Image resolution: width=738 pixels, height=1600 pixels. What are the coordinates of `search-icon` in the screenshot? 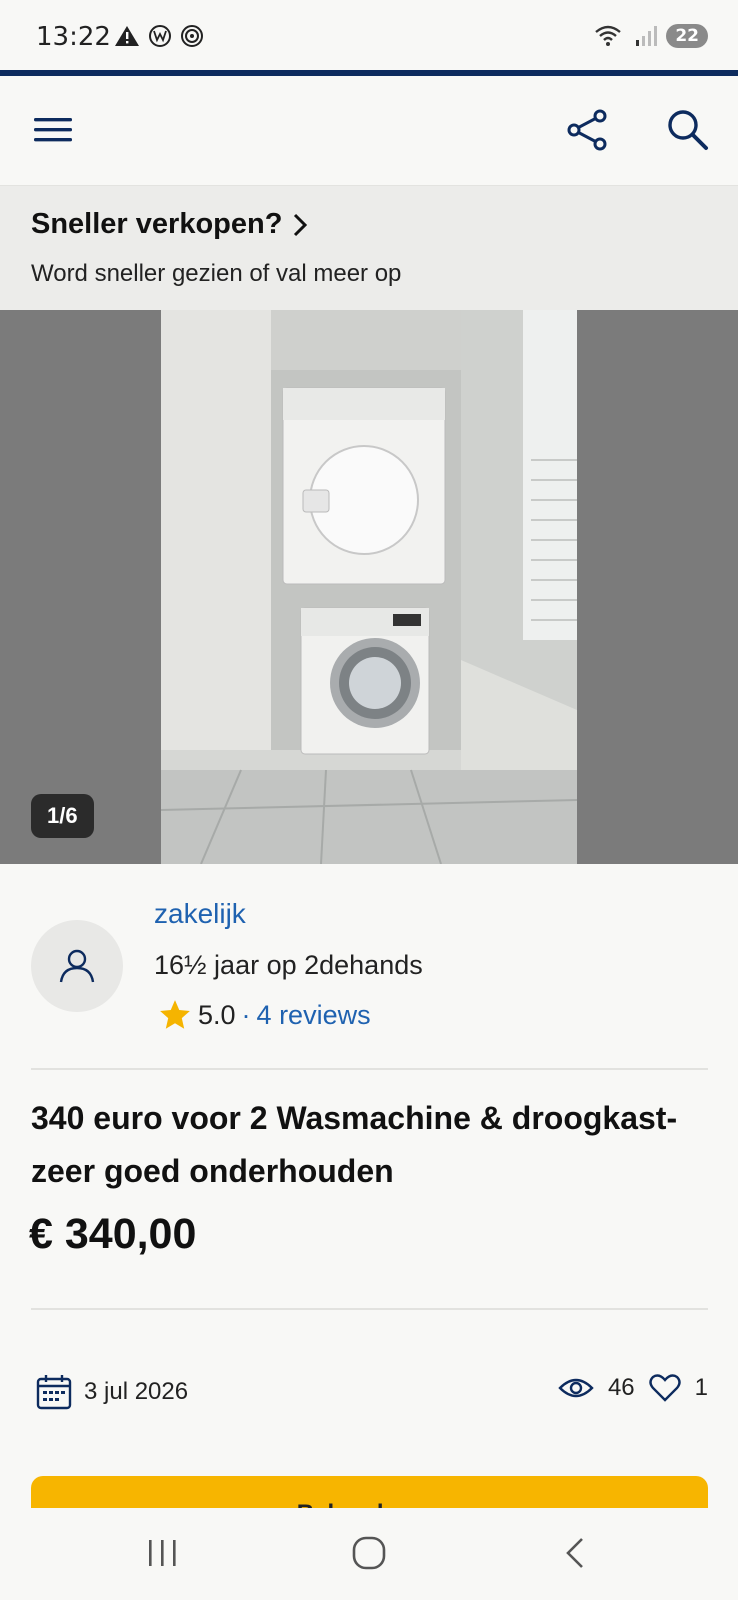 It's located at (688, 130).